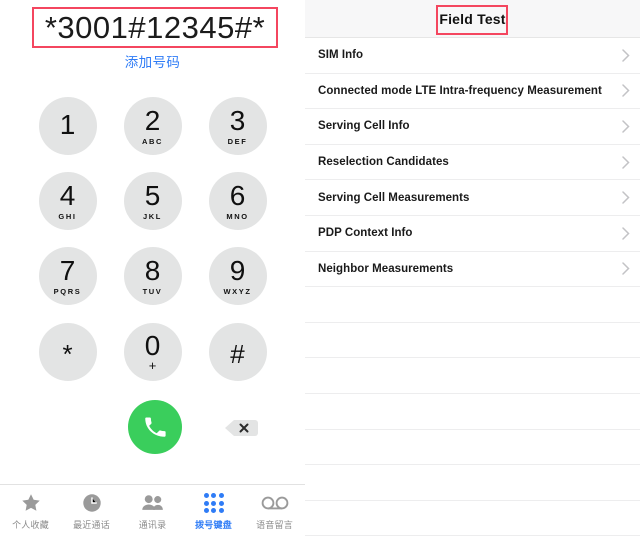 Image resolution: width=640 pixels, height=539 pixels. I want to click on voicemail-icon, so click(275, 503).